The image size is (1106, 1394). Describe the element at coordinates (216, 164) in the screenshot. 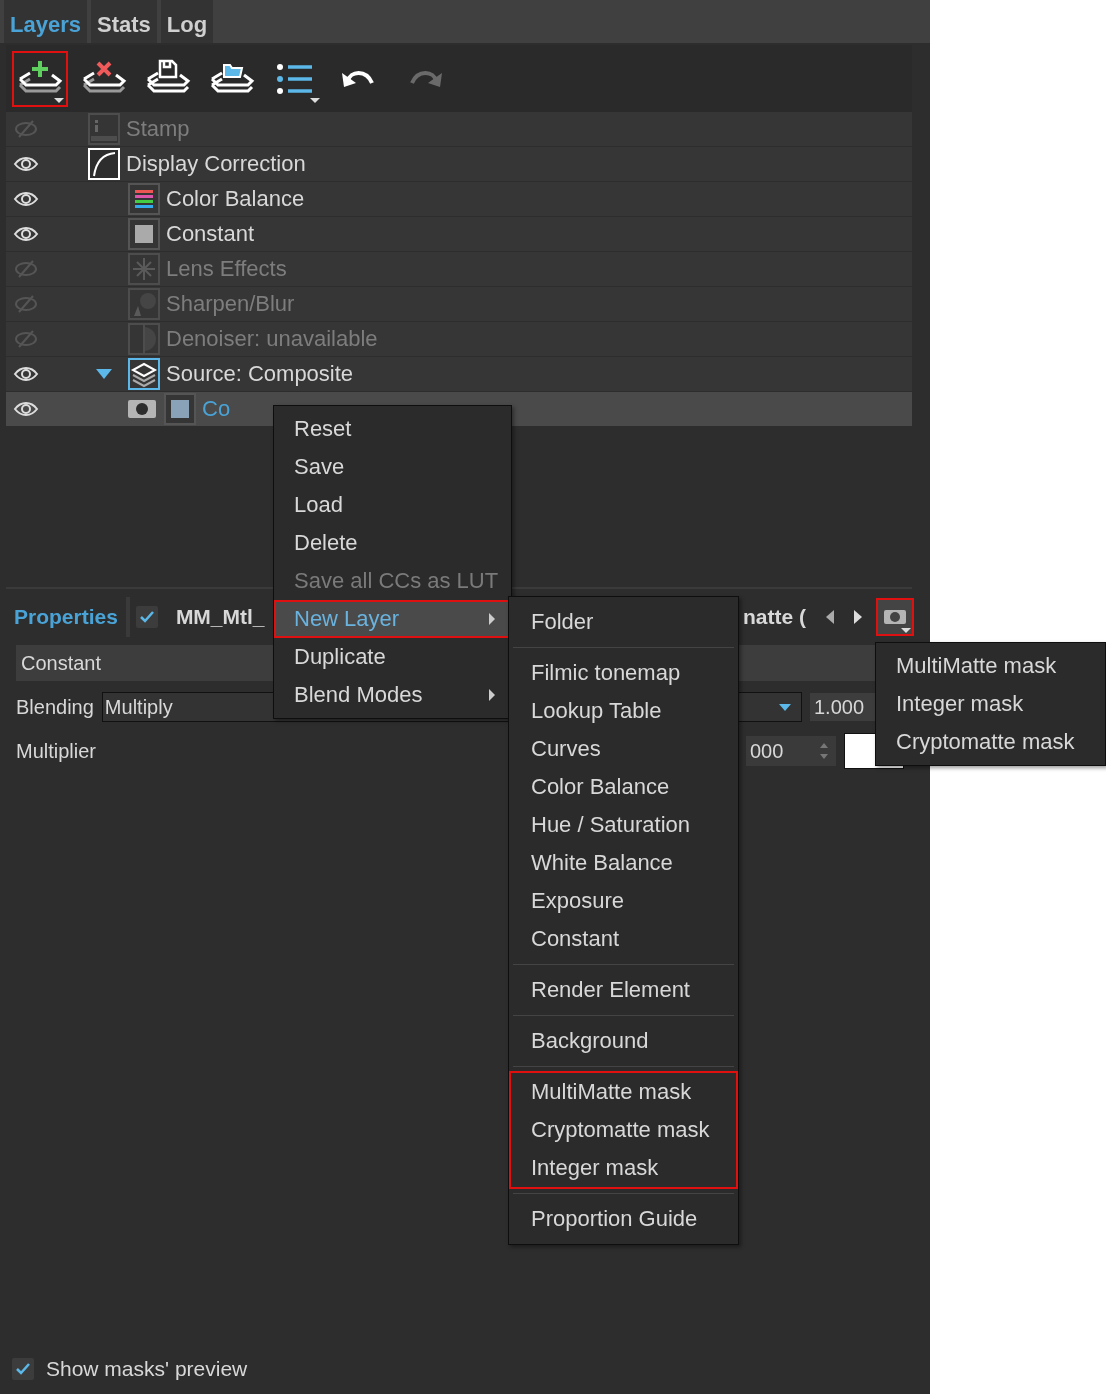

I see `layer-name: Display Correction` at that location.